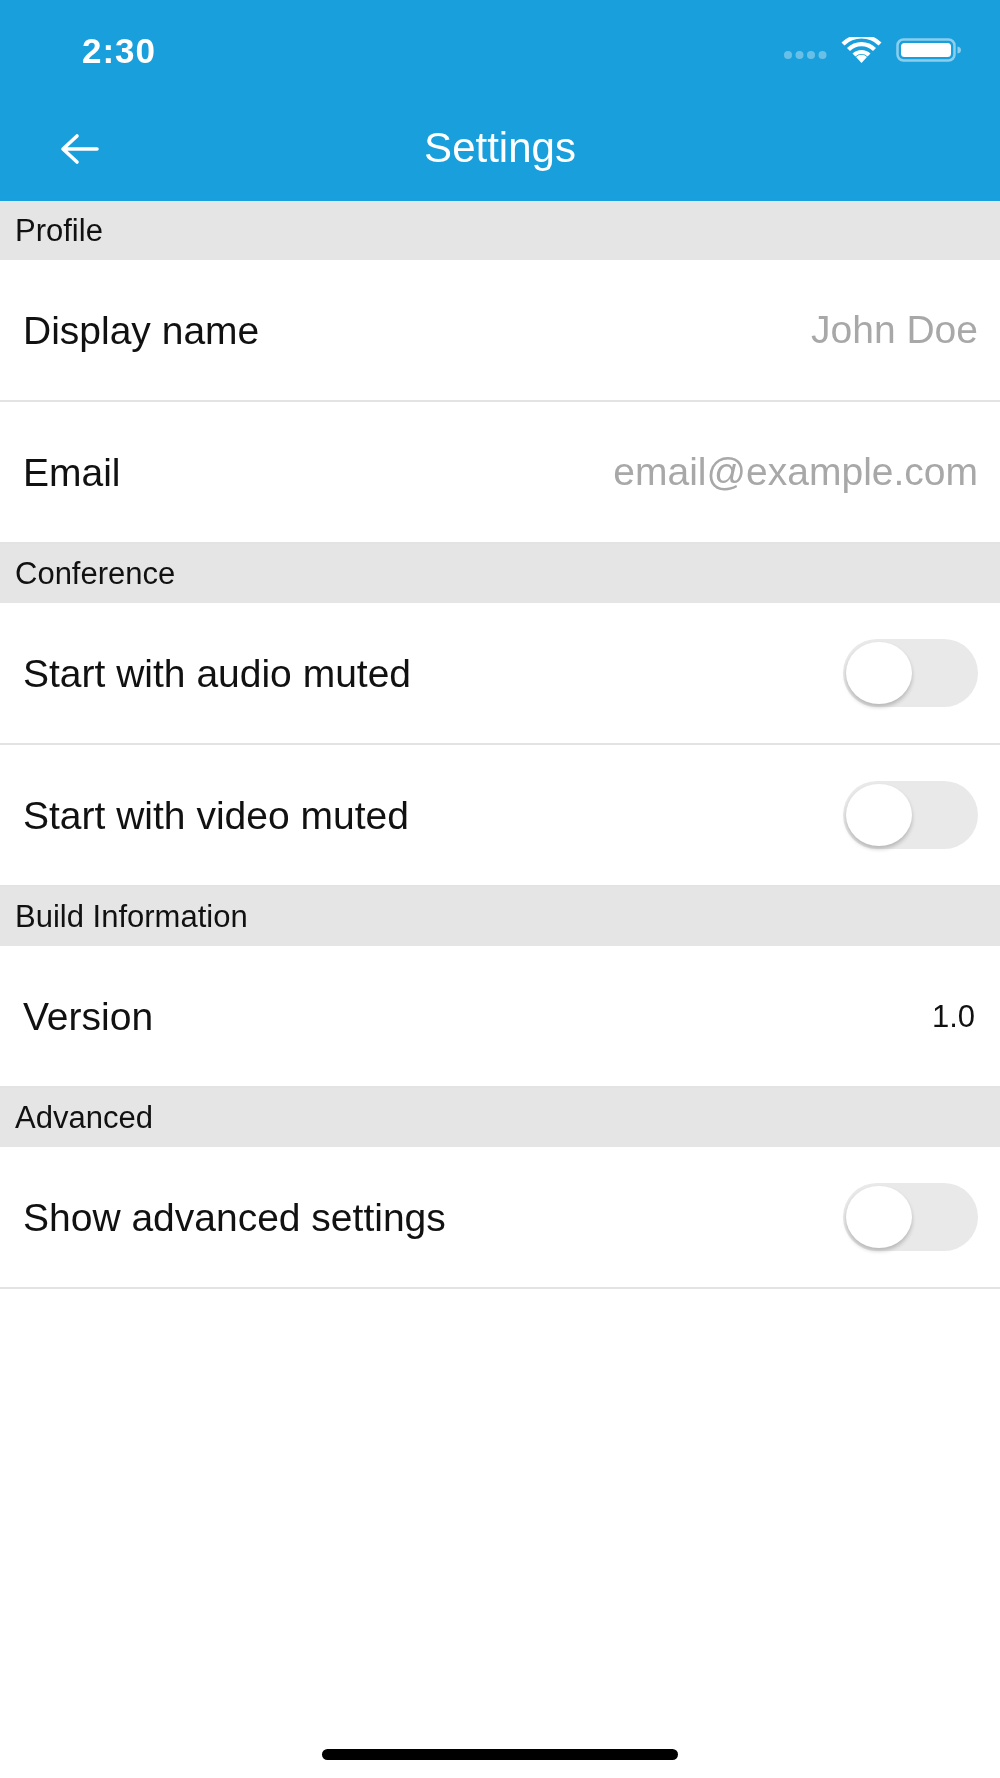  Describe the element at coordinates (88, 1016) in the screenshot. I see `setting-label: Version` at that location.